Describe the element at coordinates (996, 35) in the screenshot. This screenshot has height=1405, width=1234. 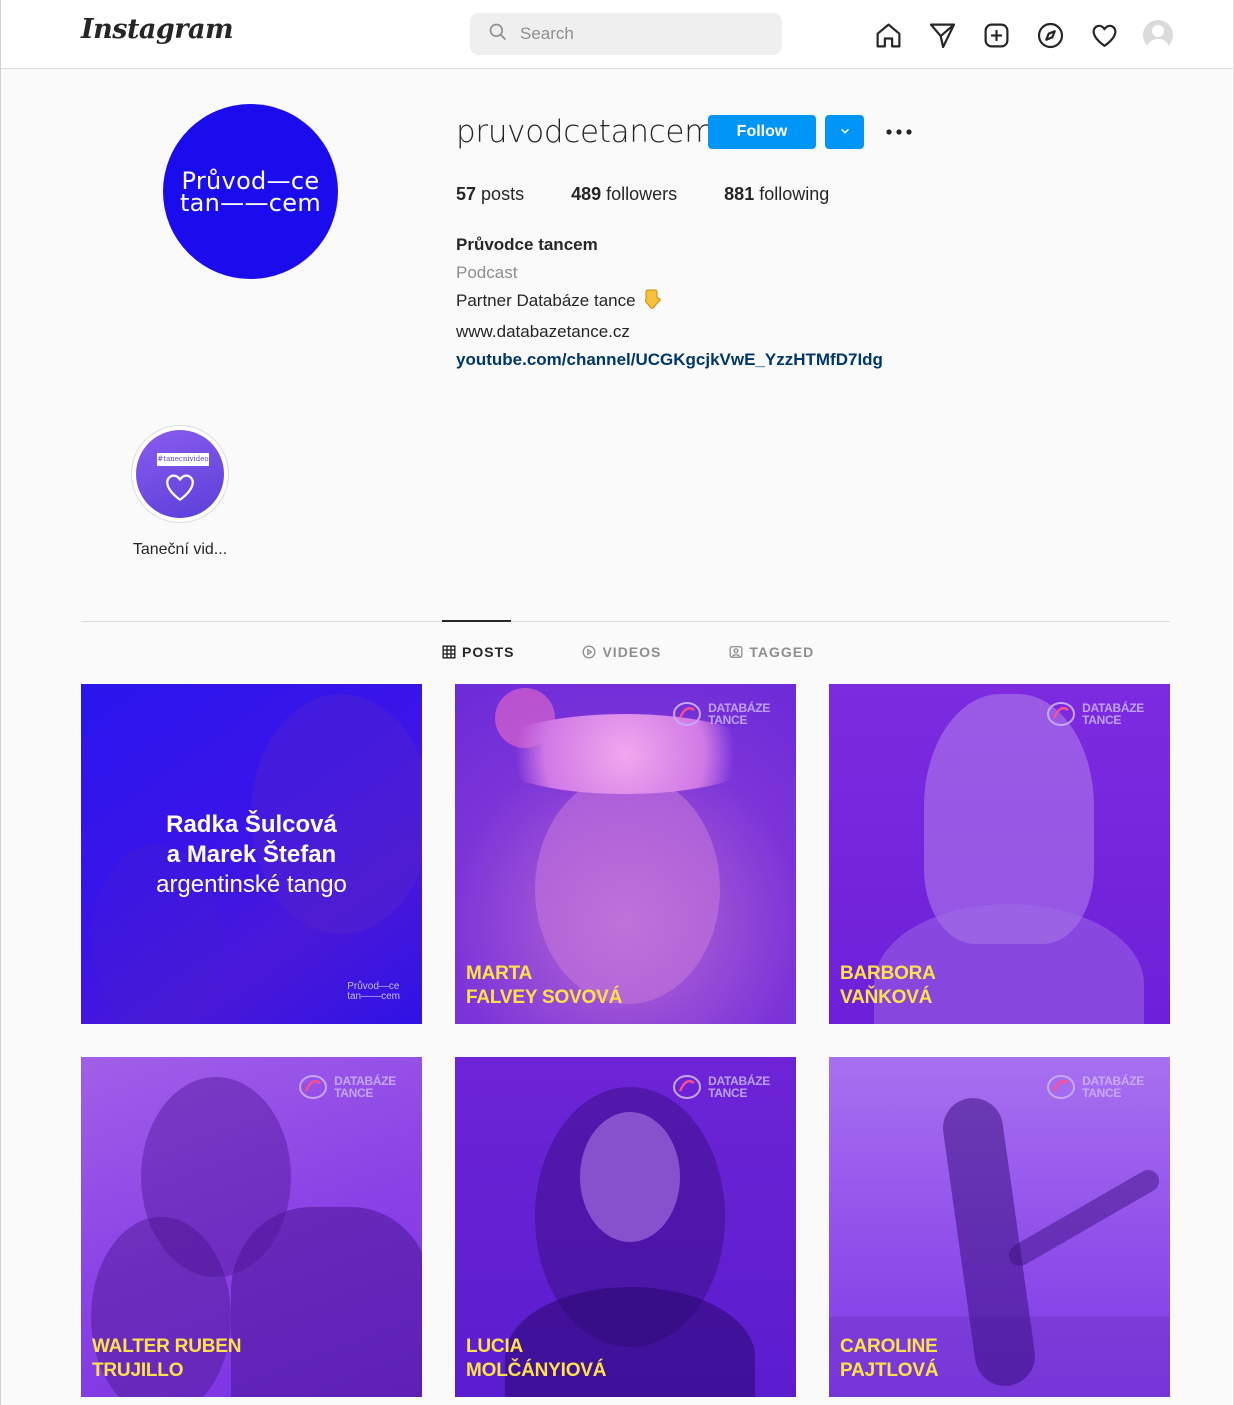
I see `new-post-icon` at that location.